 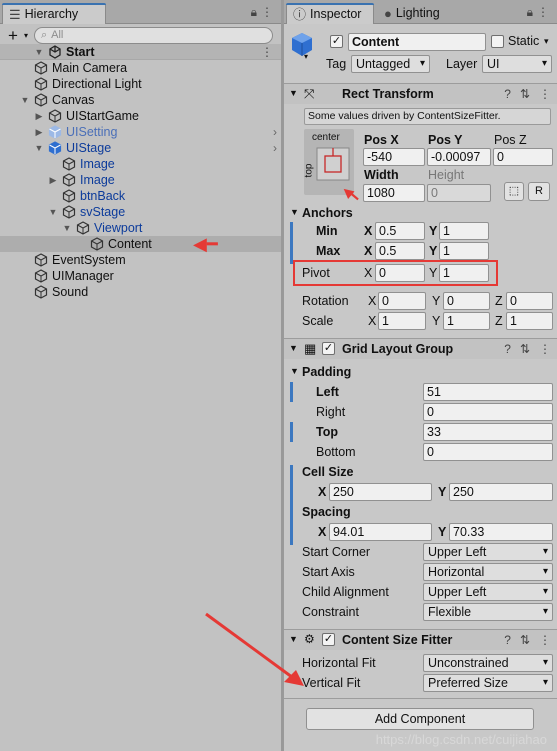 What do you see at coordinates (420, 348) in the screenshot?
I see `grid-layout-header: ▼ ▦ ✓ Grid Layout Group ? ⇅ ⋮` at bounding box center [420, 348].